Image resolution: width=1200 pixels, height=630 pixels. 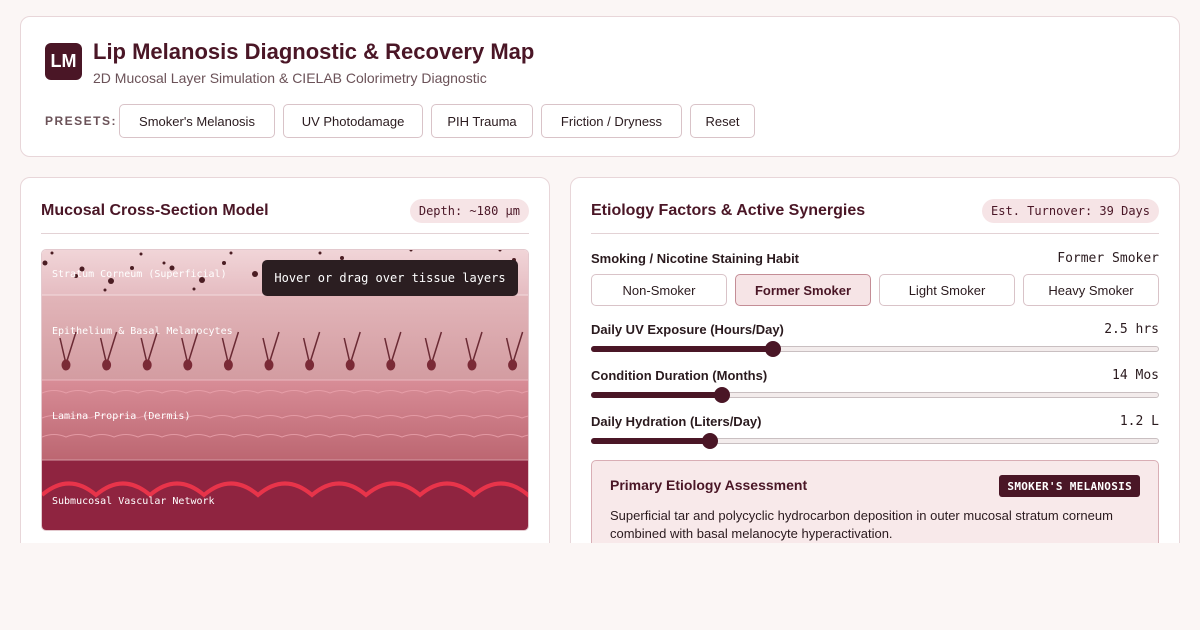 What do you see at coordinates (947, 290) in the screenshot?
I see `smoking-option-light-smoker: Light Smoker` at bounding box center [947, 290].